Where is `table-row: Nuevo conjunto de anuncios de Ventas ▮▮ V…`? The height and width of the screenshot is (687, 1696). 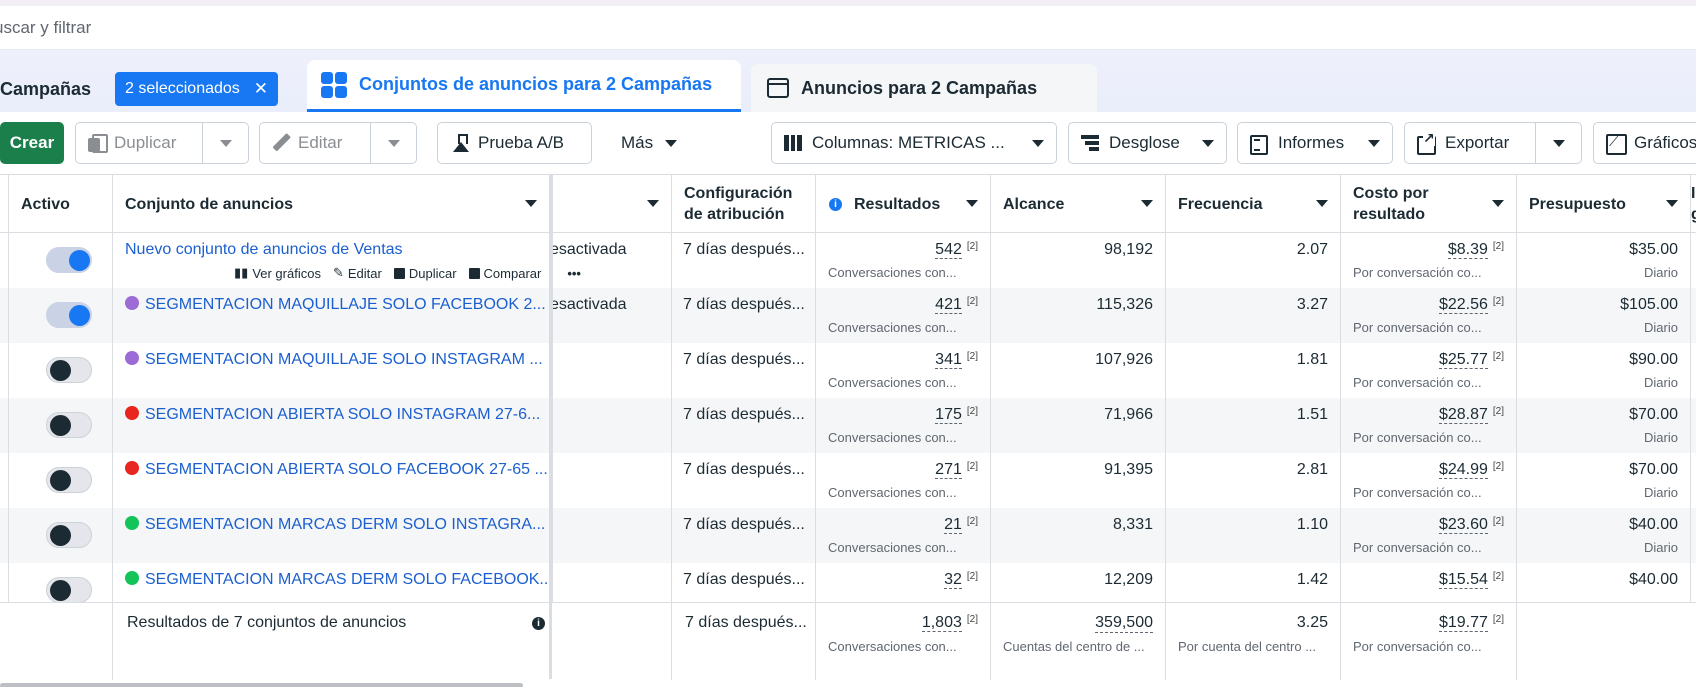 table-row: Nuevo conjunto de anuncios de Ventas ▮▮ V… is located at coordinates (848, 260).